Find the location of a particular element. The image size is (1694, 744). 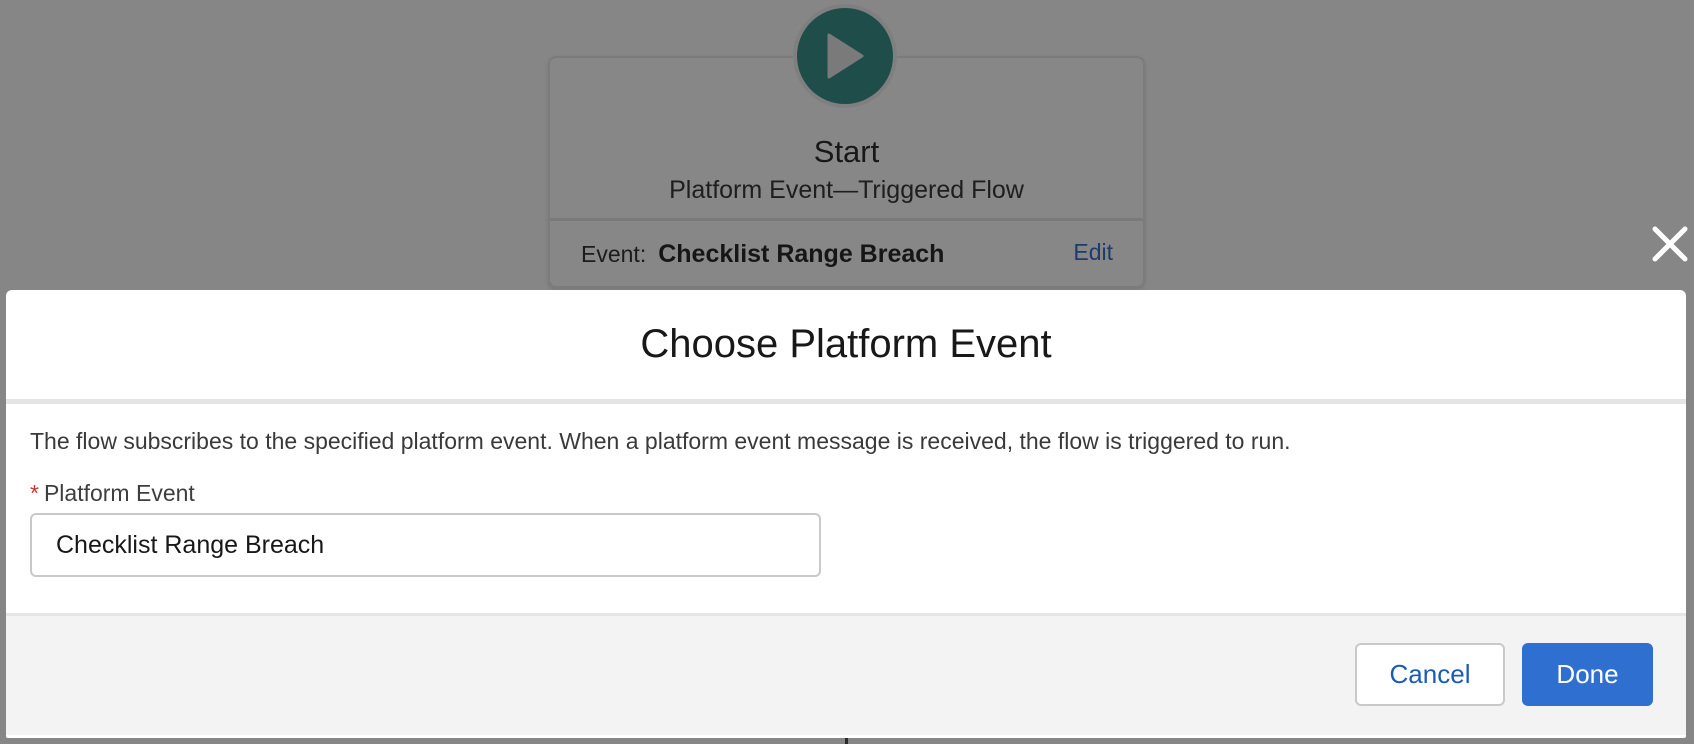

cancel-button: Cancel is located at coordinates (1430, 674).